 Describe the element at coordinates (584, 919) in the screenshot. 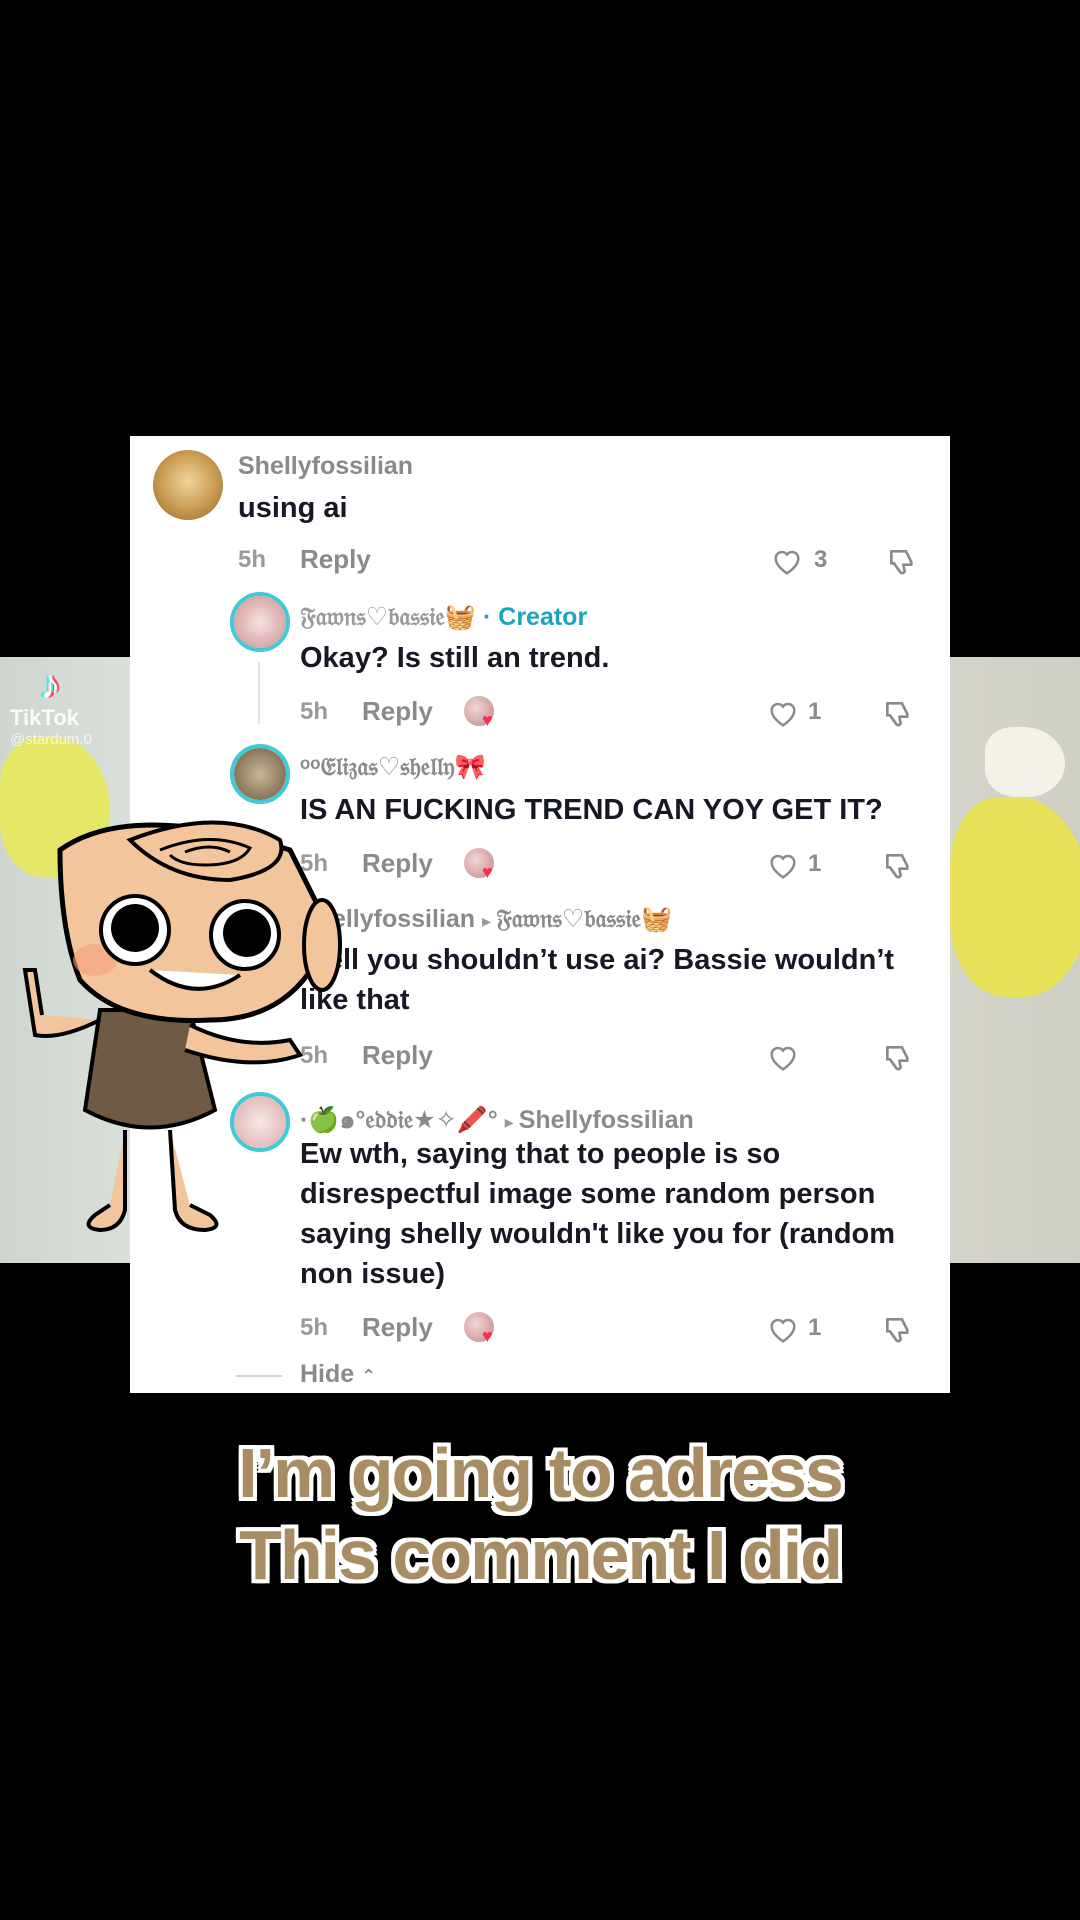

I see `reply-to-username: 𝔉𝔞𝔴𝔫𝔰♡𝔟𝔞𝔰𝔰𝔦𝔢🧺` at that location.